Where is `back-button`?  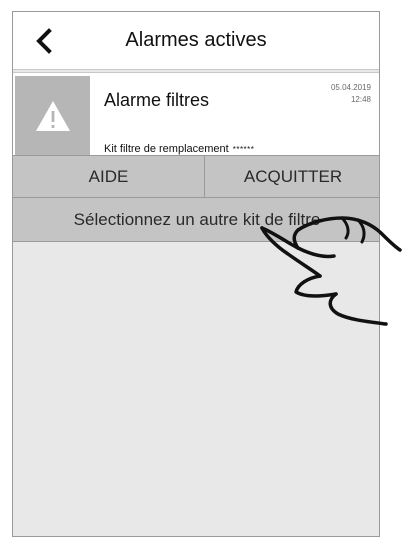 back-button is located at coordinates (45, 41).